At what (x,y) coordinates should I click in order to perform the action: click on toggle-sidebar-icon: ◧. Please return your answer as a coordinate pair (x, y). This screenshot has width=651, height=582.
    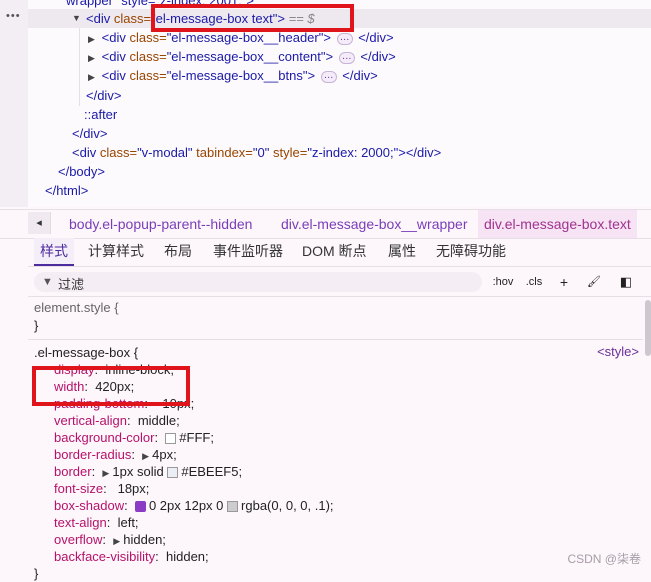
    Looking at the image, I should click on (626, 282).